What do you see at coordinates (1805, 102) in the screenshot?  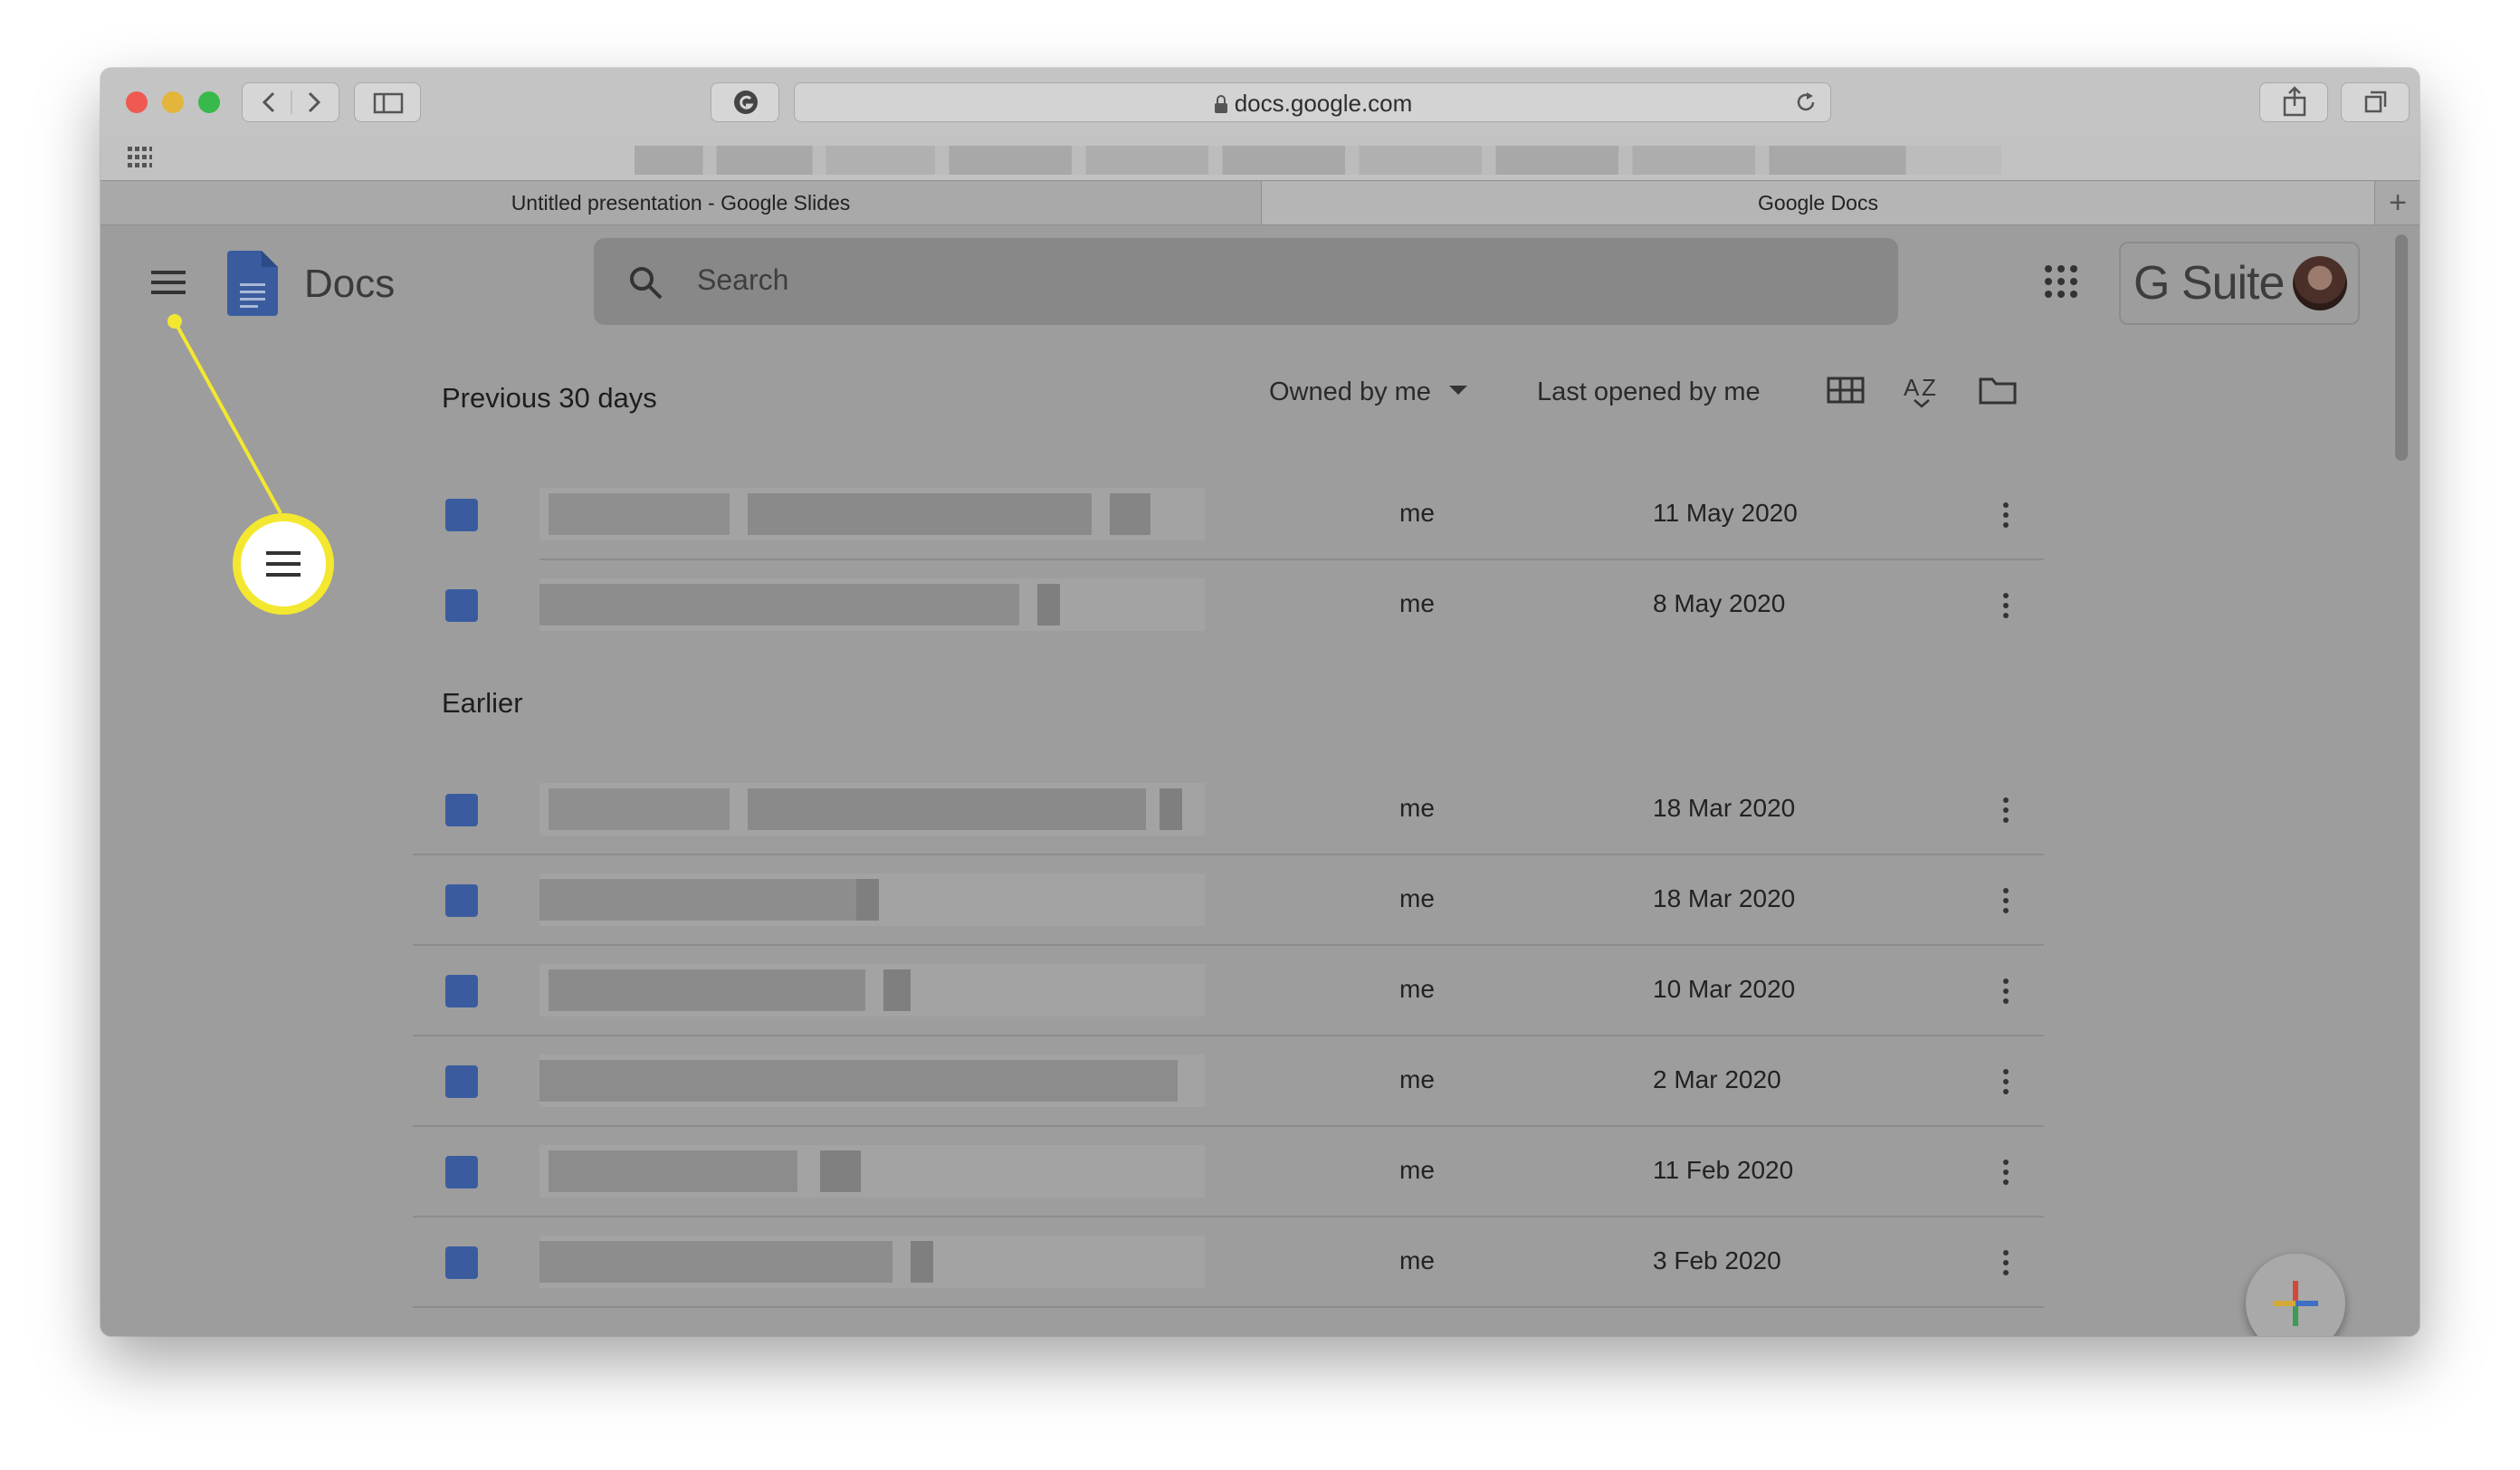 I see `reload-icon` at bounding box center [1805, 102].